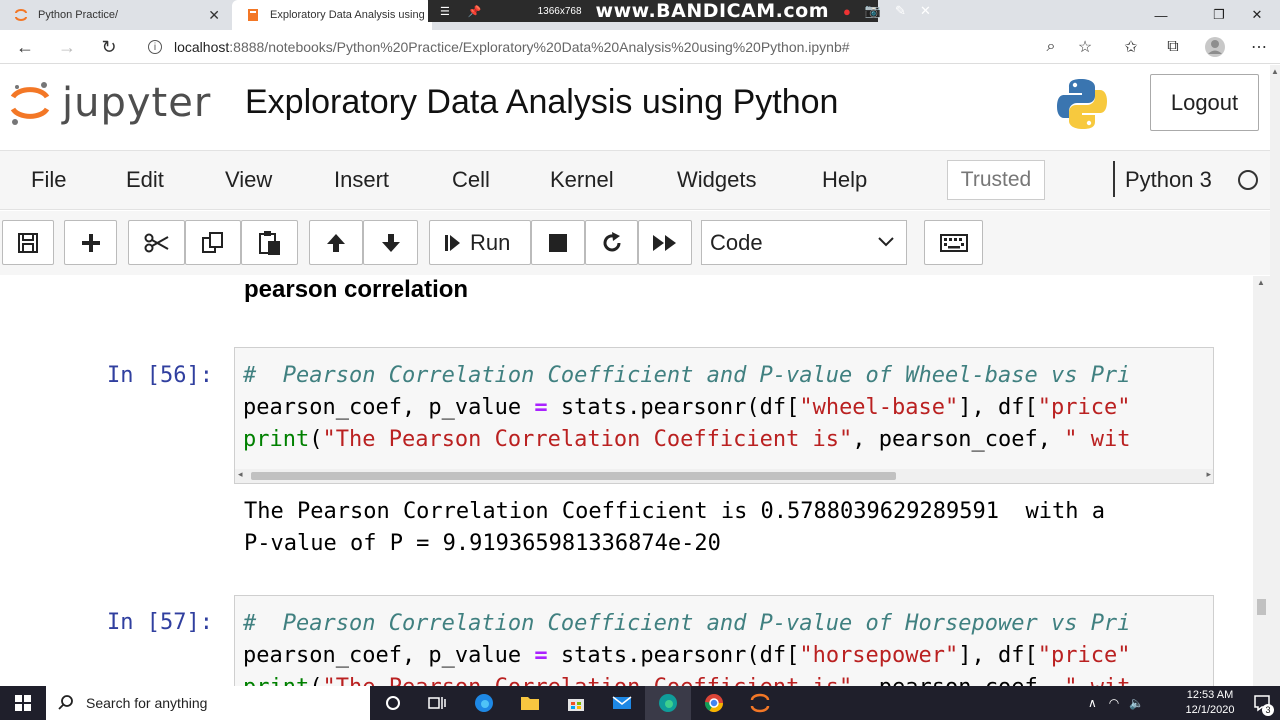 The image size is (1280, 720). What do you see at coordinates (336, 242) in the screenshot?
I see `move-cell-up-button` at bounding box center [336, 242].